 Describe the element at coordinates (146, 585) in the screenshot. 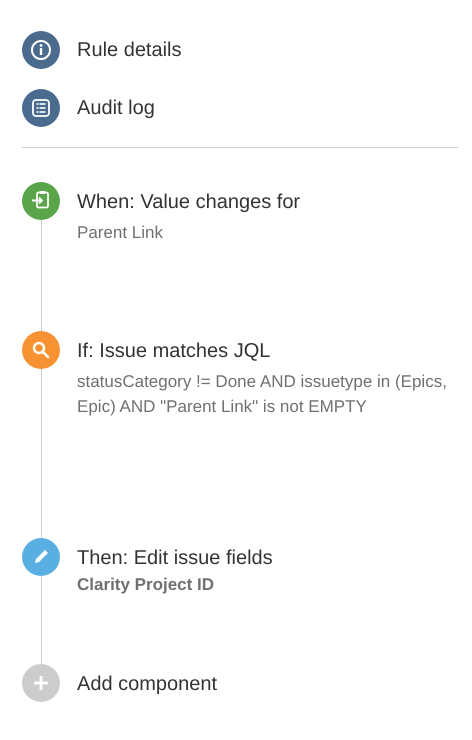

I see `step-detail: Clarity Project ID` at that location.